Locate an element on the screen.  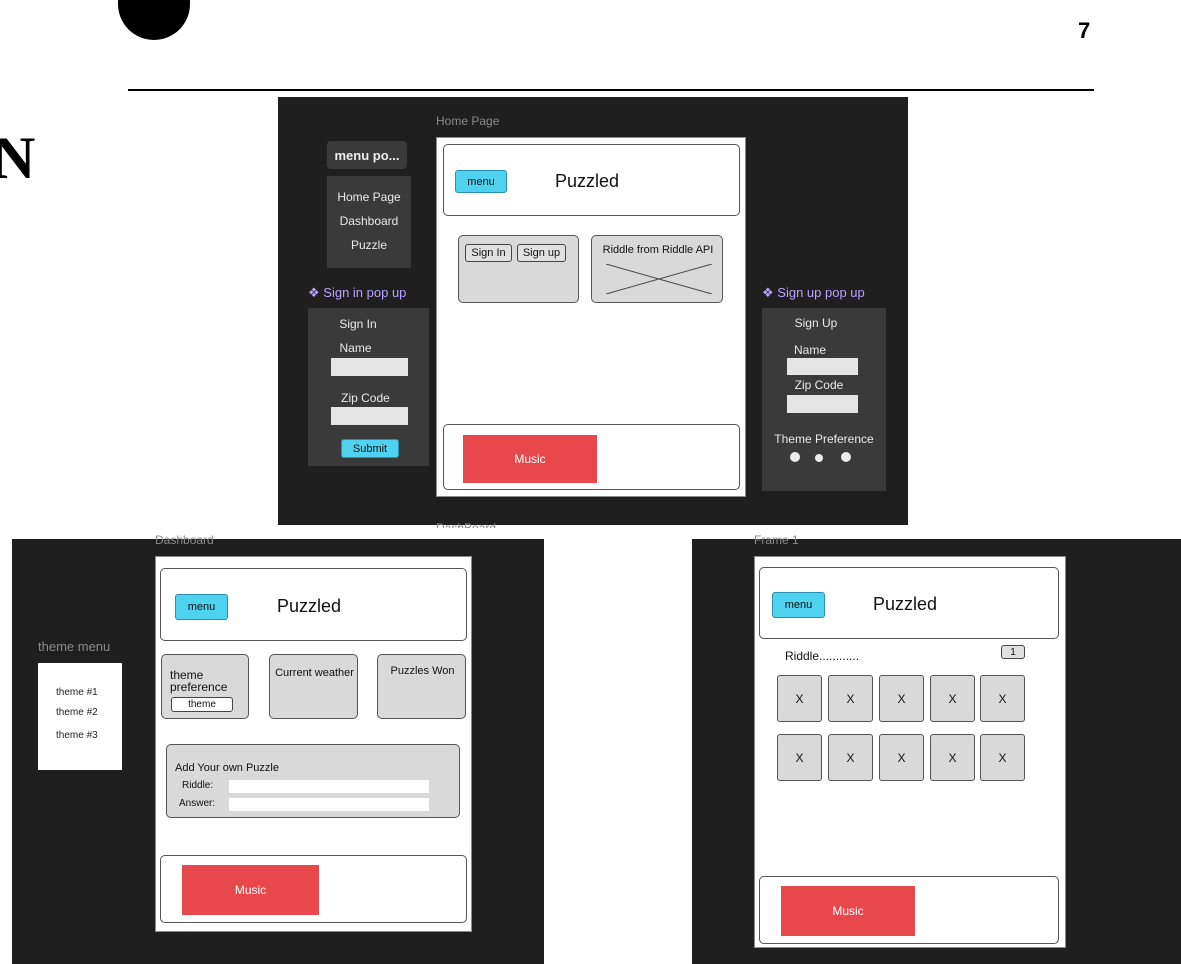
theme-menu-item: theme #1 is located at coordinates (77, 692).